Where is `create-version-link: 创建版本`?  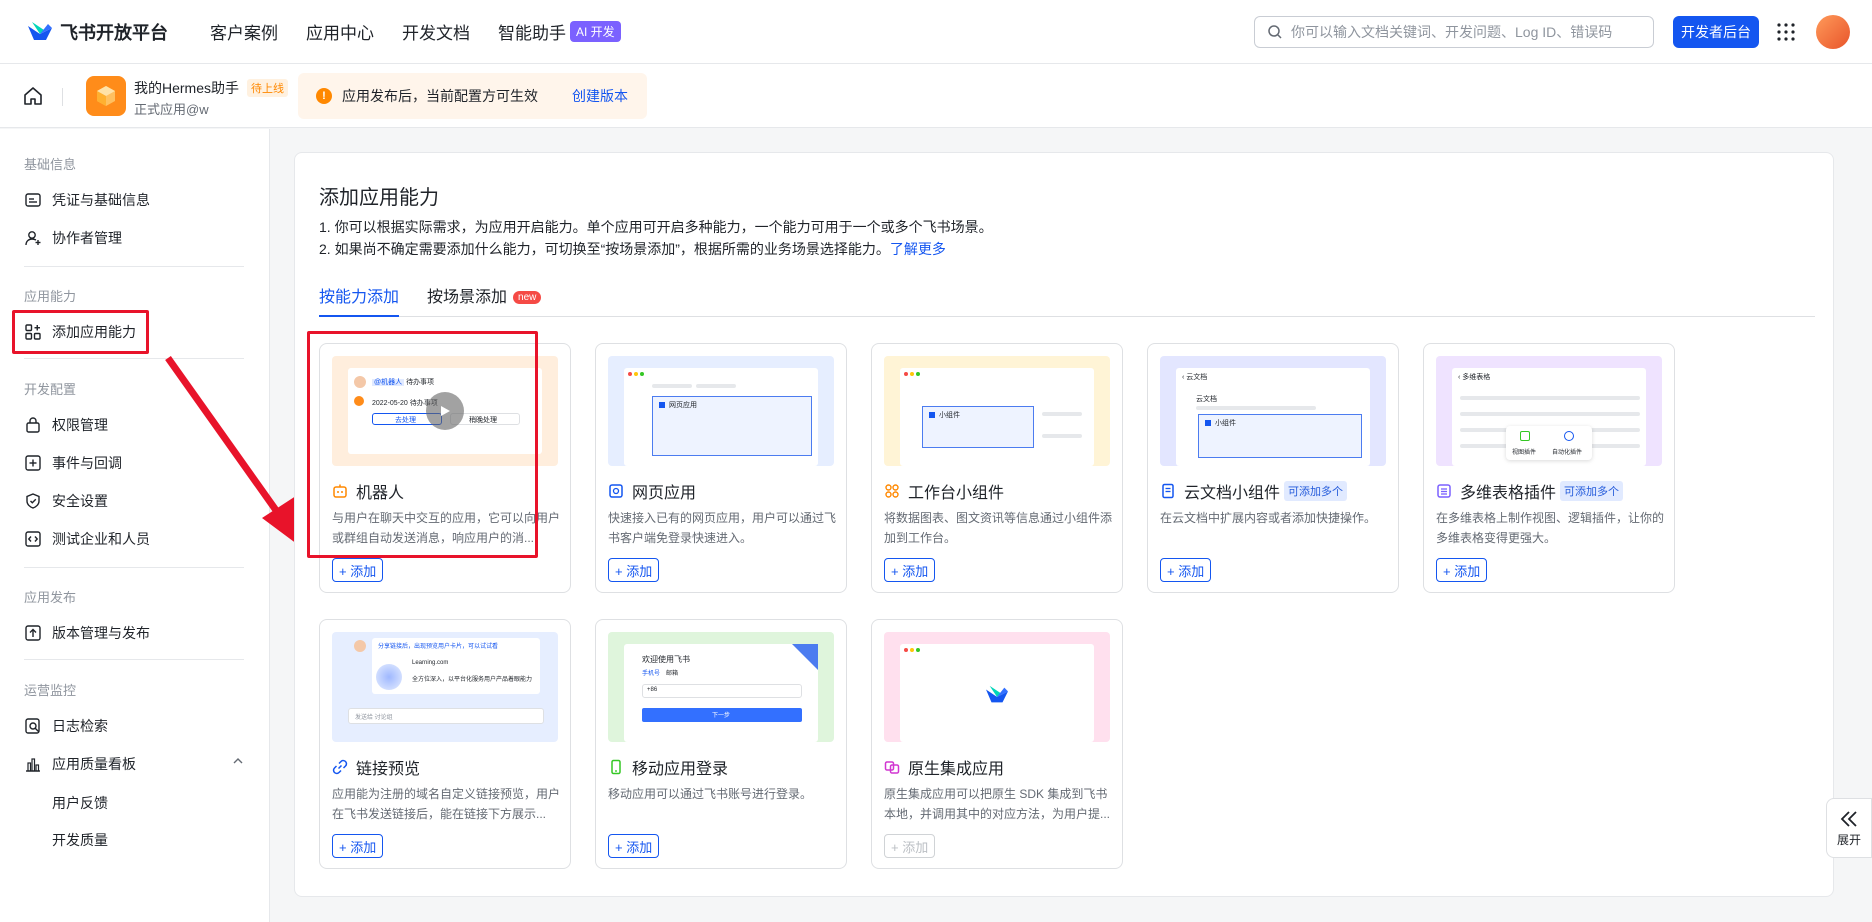 create-version-link: 创建版本 is located at coordinates (600, 96).